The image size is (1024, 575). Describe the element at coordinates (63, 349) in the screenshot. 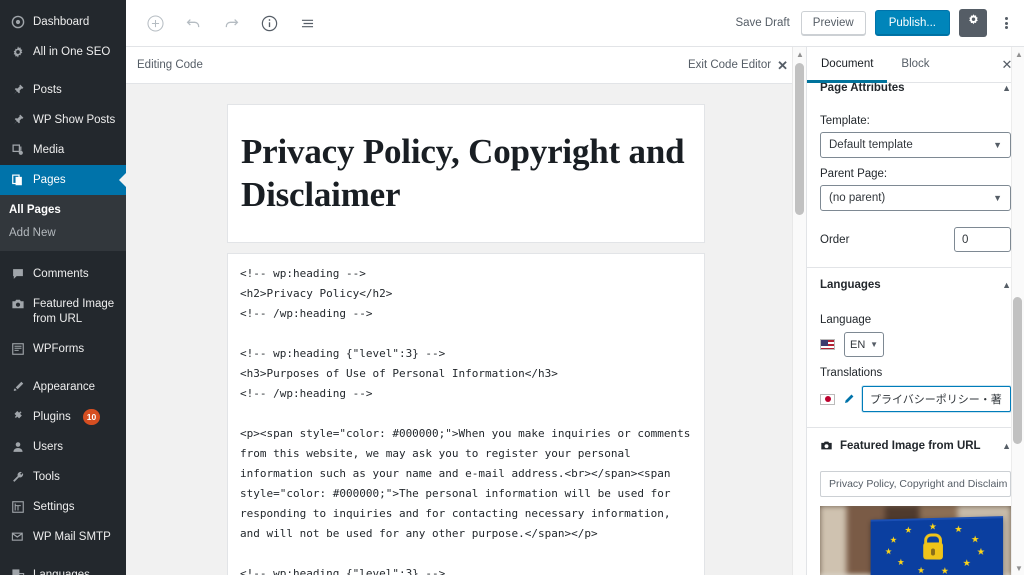

I see `sidebar-item-wpforms: WPForms` at that location.